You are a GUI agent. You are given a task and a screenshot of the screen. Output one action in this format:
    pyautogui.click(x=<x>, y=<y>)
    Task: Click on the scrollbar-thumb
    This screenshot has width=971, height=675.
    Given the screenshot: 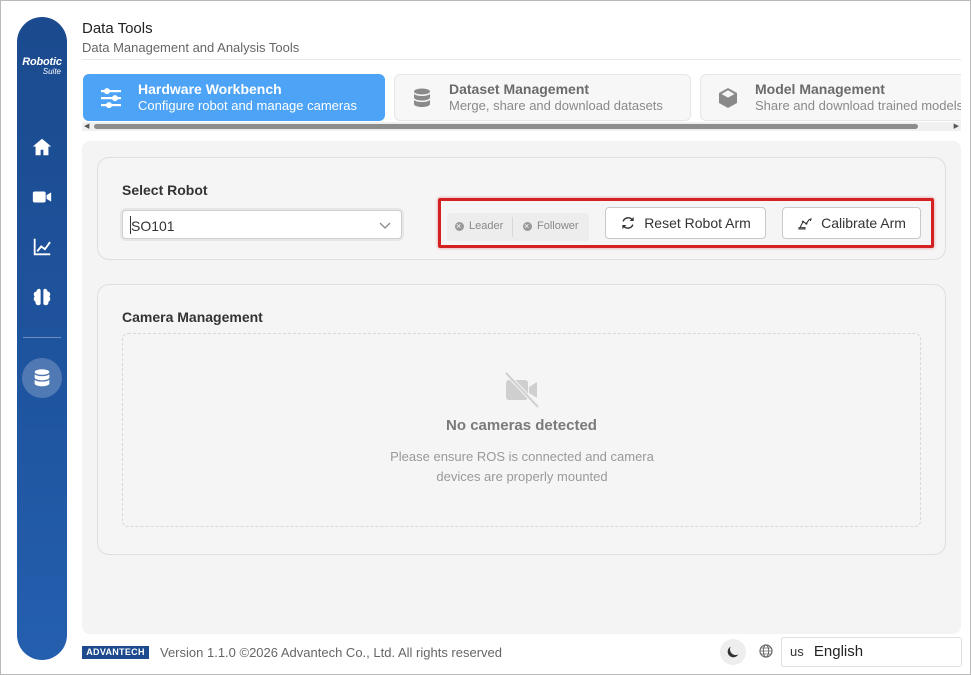 What is the action you would take?
    pyautogui.click(x=506, y=126)
    